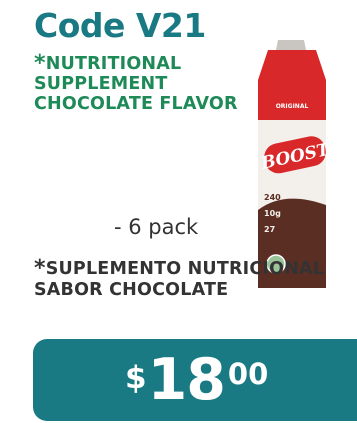 Image resolution: width=357 pixels, height=423 pixels. Describe the element at coordinates (40, 268) in the screenshot. I see `spanish-description-asterisk: *` at that location.